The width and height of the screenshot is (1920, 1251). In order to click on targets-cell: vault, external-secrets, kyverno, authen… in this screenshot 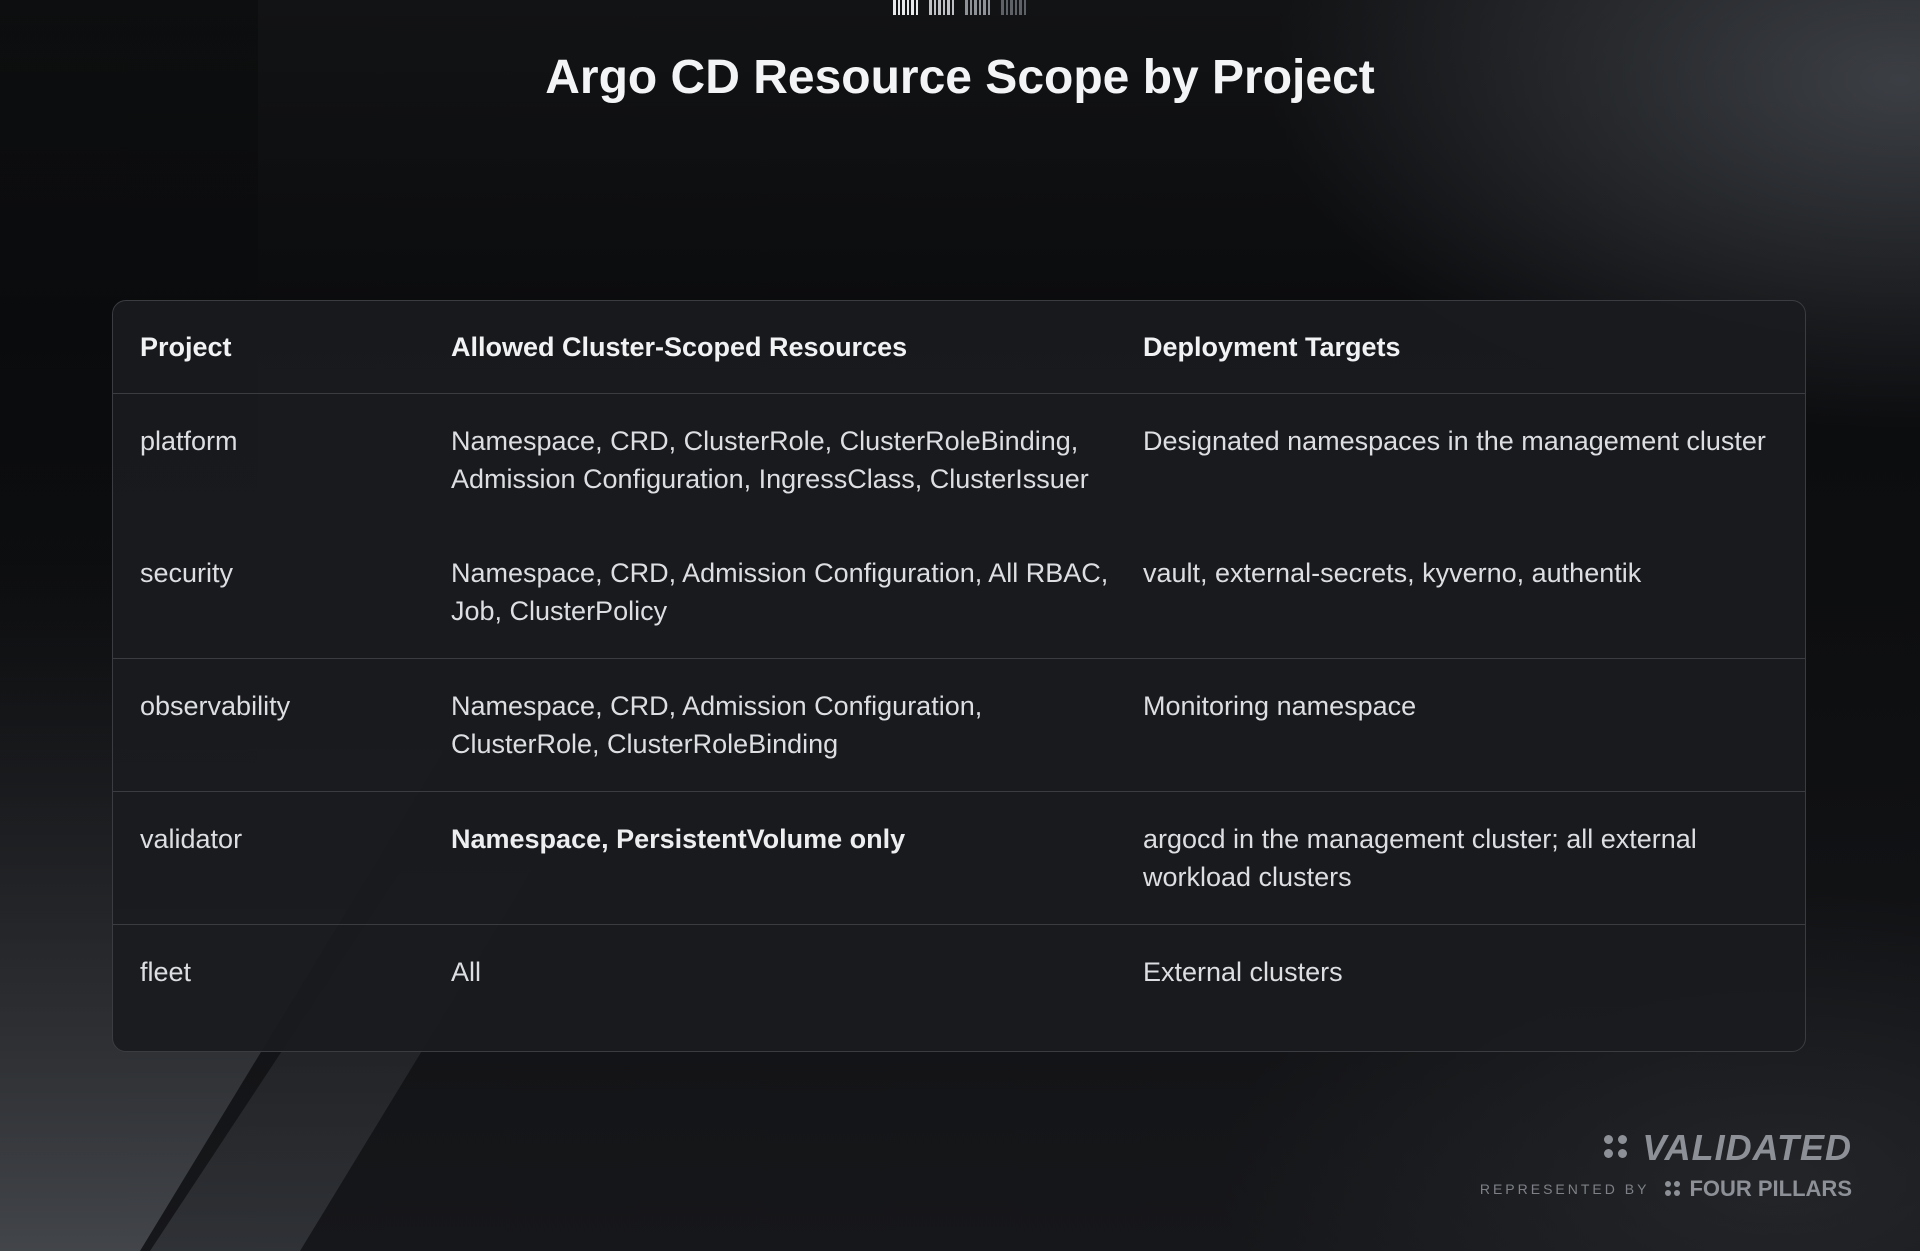, I will do `click(1460, 592)`.